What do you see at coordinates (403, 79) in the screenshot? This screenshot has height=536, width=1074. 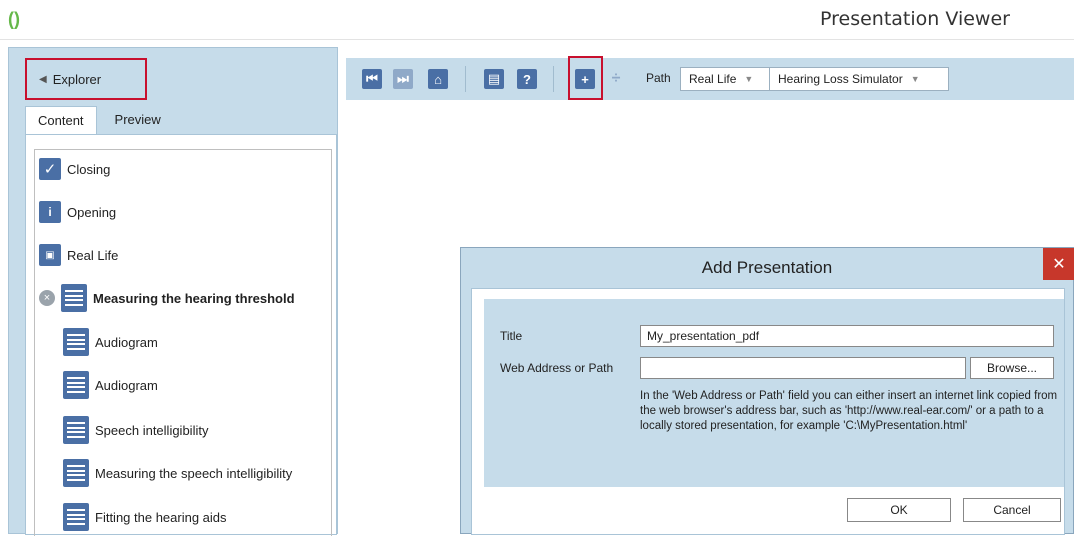 I see `next-page-icon: ⏭` at bounding box center [403, 79].